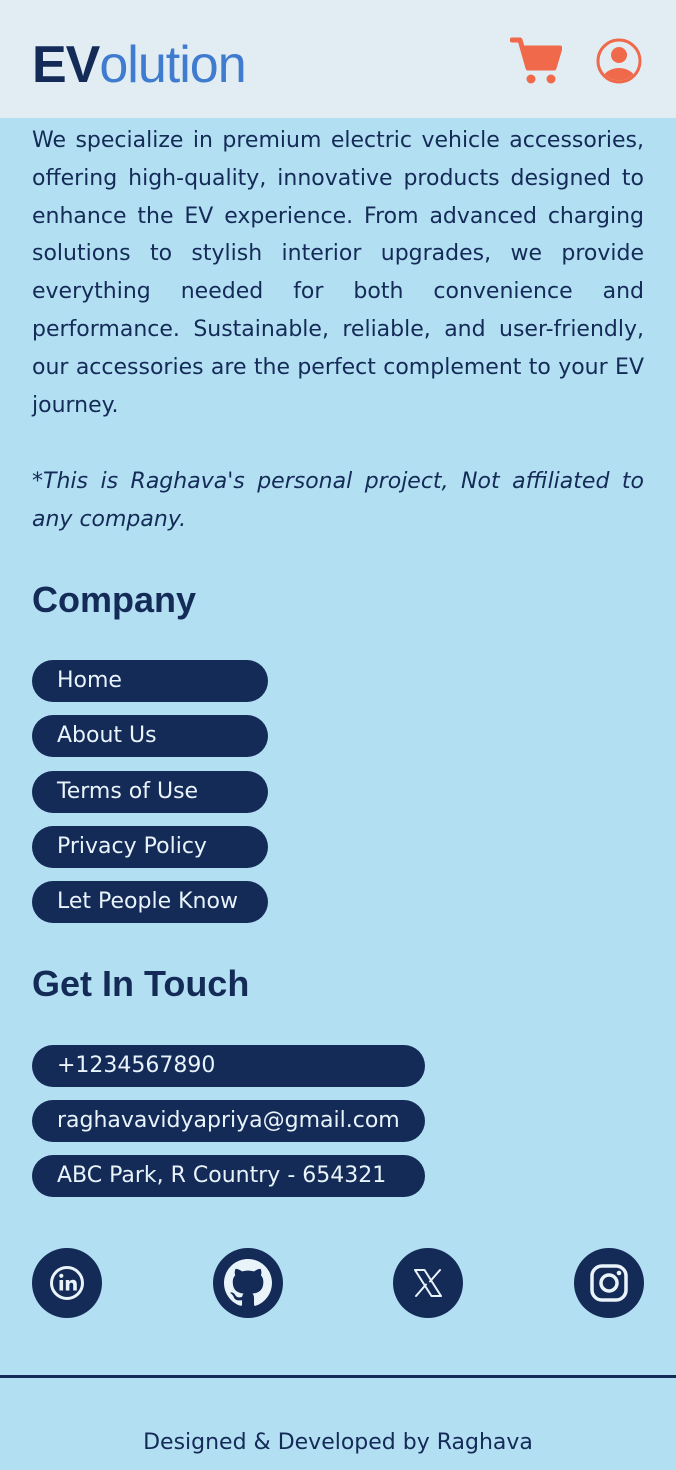  What do you see at coordinates (619, 61) in the screenshot?
I see `user-account-icon` at bounding box center [619, 61].